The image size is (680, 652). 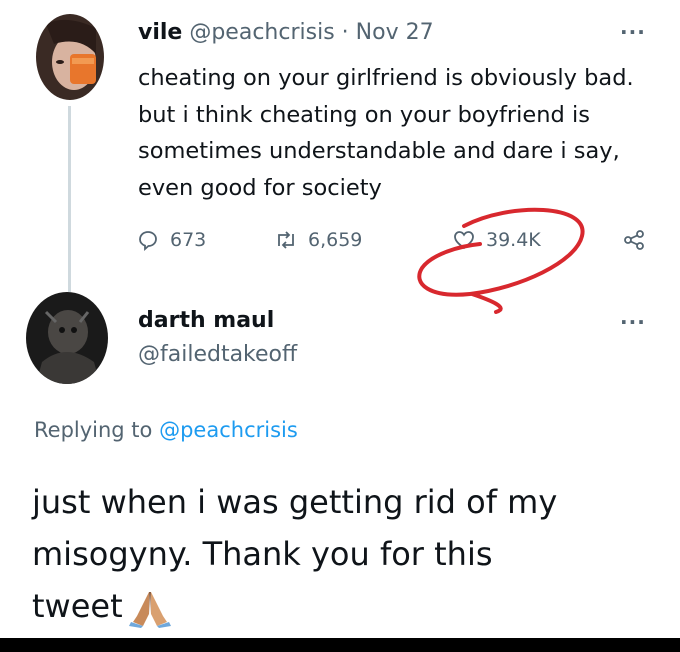 What do you see at coordinates (340, 645) in the screenshot?
I see `bottom-border` at bounding box center [340, 645].